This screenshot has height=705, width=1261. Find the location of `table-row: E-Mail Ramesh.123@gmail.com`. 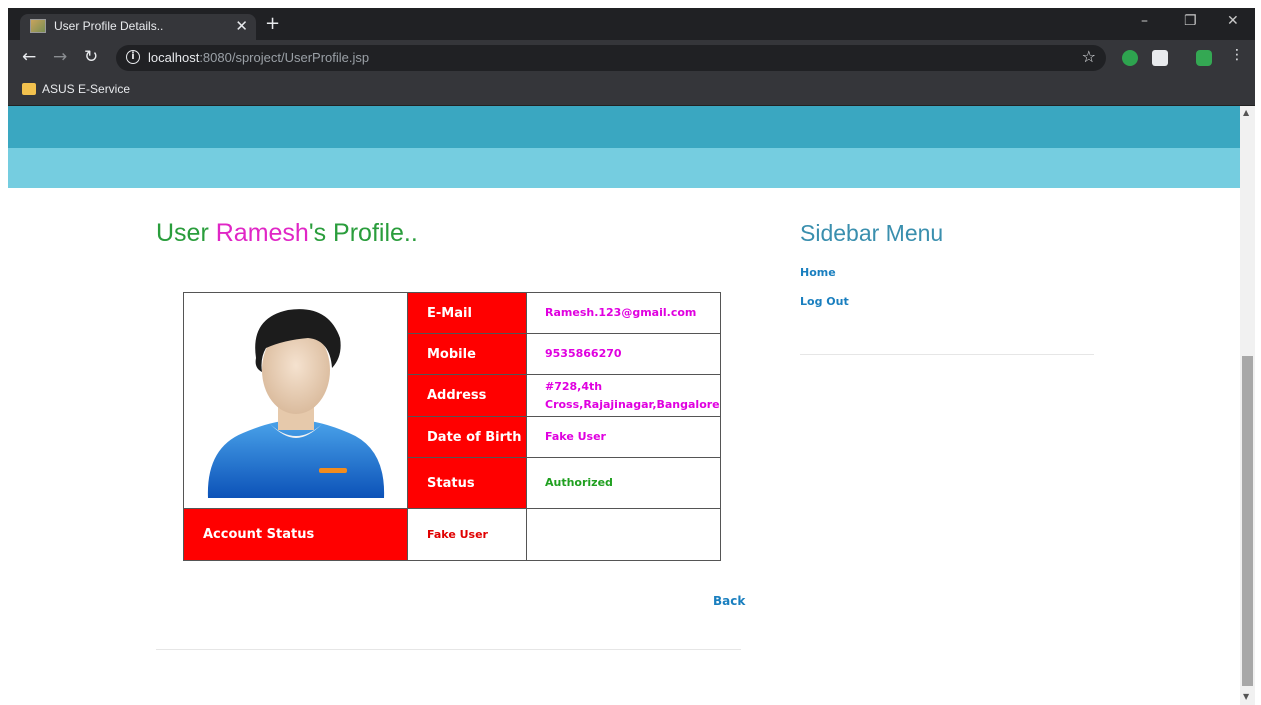

table-row: E-Mail Ramesh.123@gmail.com is located at coordinates (452, 400).